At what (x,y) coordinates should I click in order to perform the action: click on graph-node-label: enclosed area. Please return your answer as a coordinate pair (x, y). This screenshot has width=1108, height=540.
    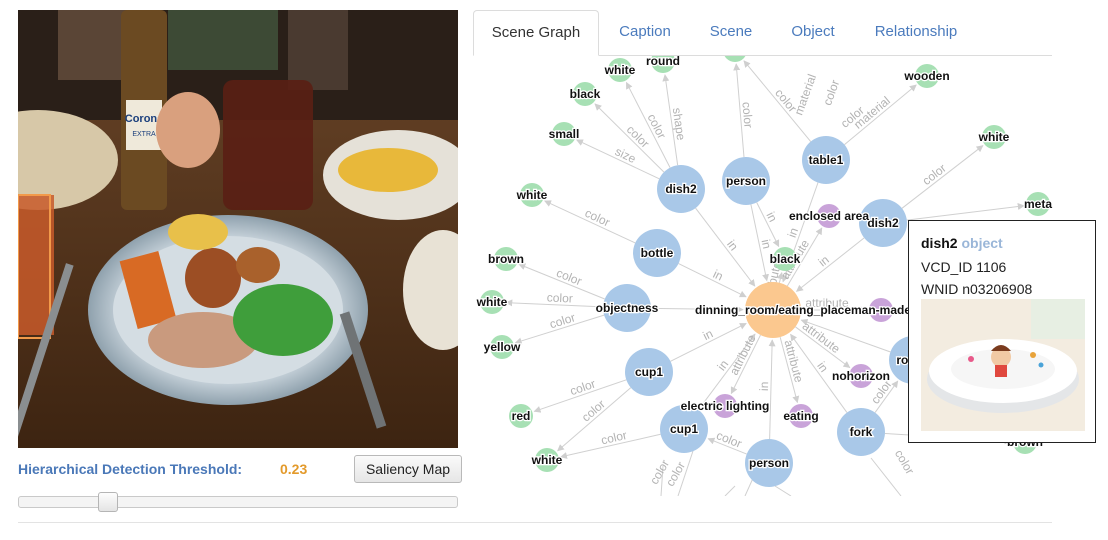
    Looking at the image, I should click on (829, 216).